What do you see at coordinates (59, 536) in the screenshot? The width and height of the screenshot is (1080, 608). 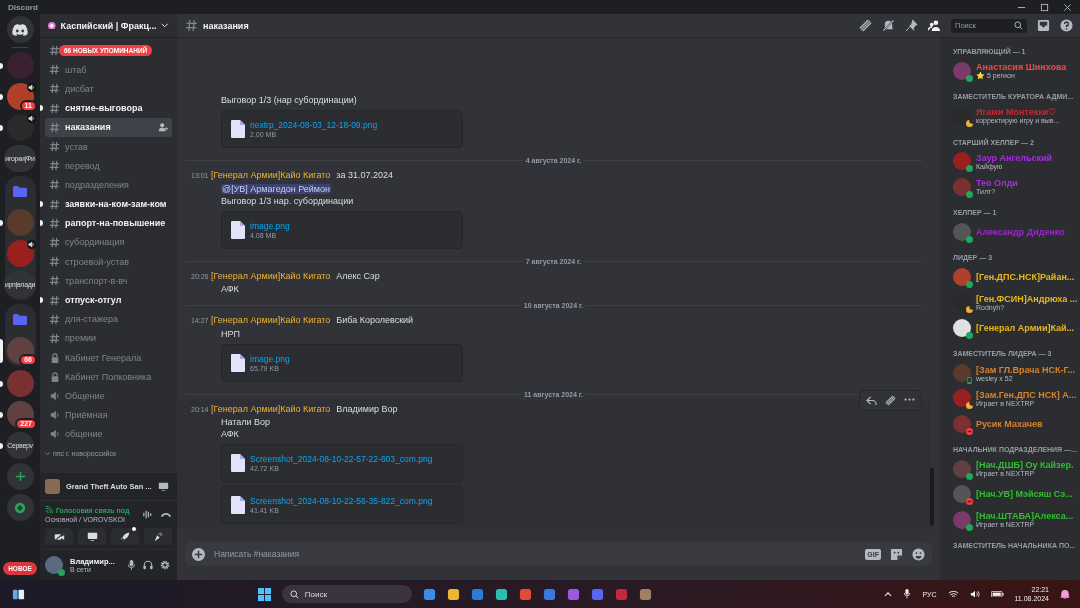 I see `camera-off-button` at bounding box center [59, 536].